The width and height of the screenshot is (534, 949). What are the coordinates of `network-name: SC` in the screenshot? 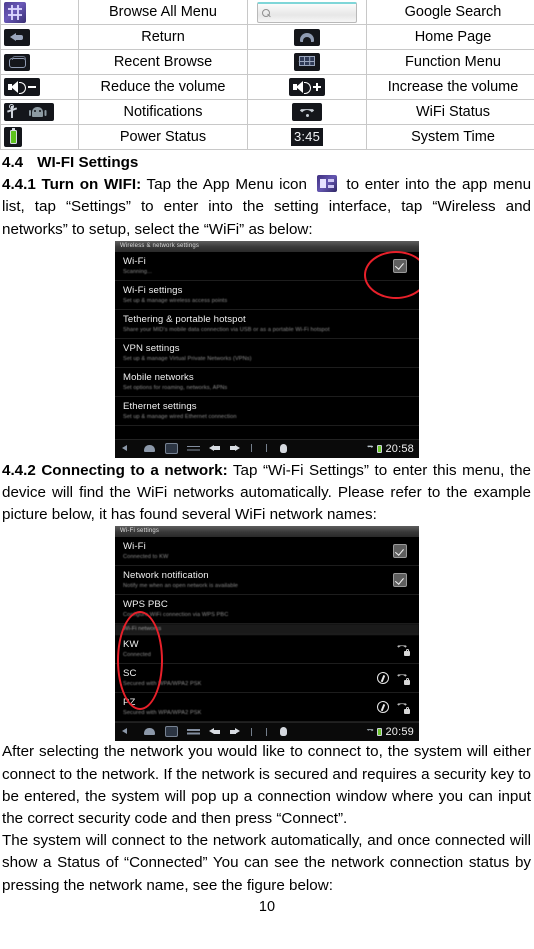 It's located at (130, 674).